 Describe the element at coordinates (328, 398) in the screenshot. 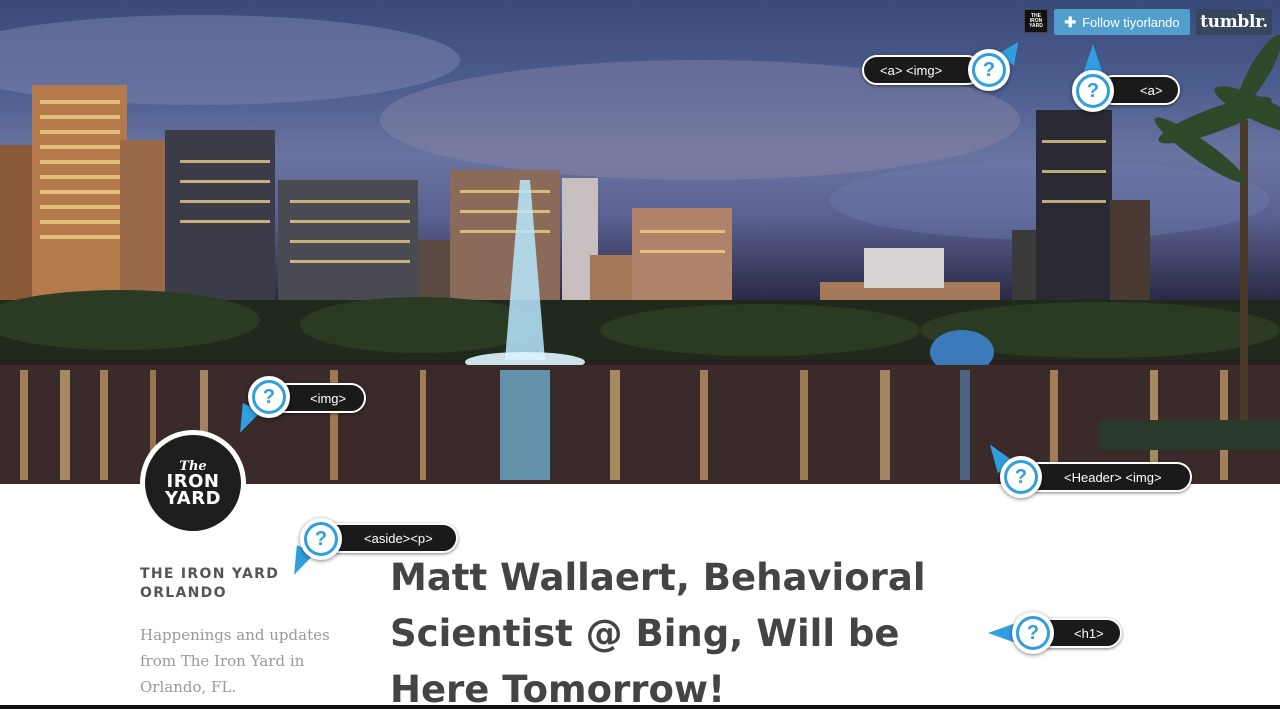

I see `annotation-text: <img>` at that location.